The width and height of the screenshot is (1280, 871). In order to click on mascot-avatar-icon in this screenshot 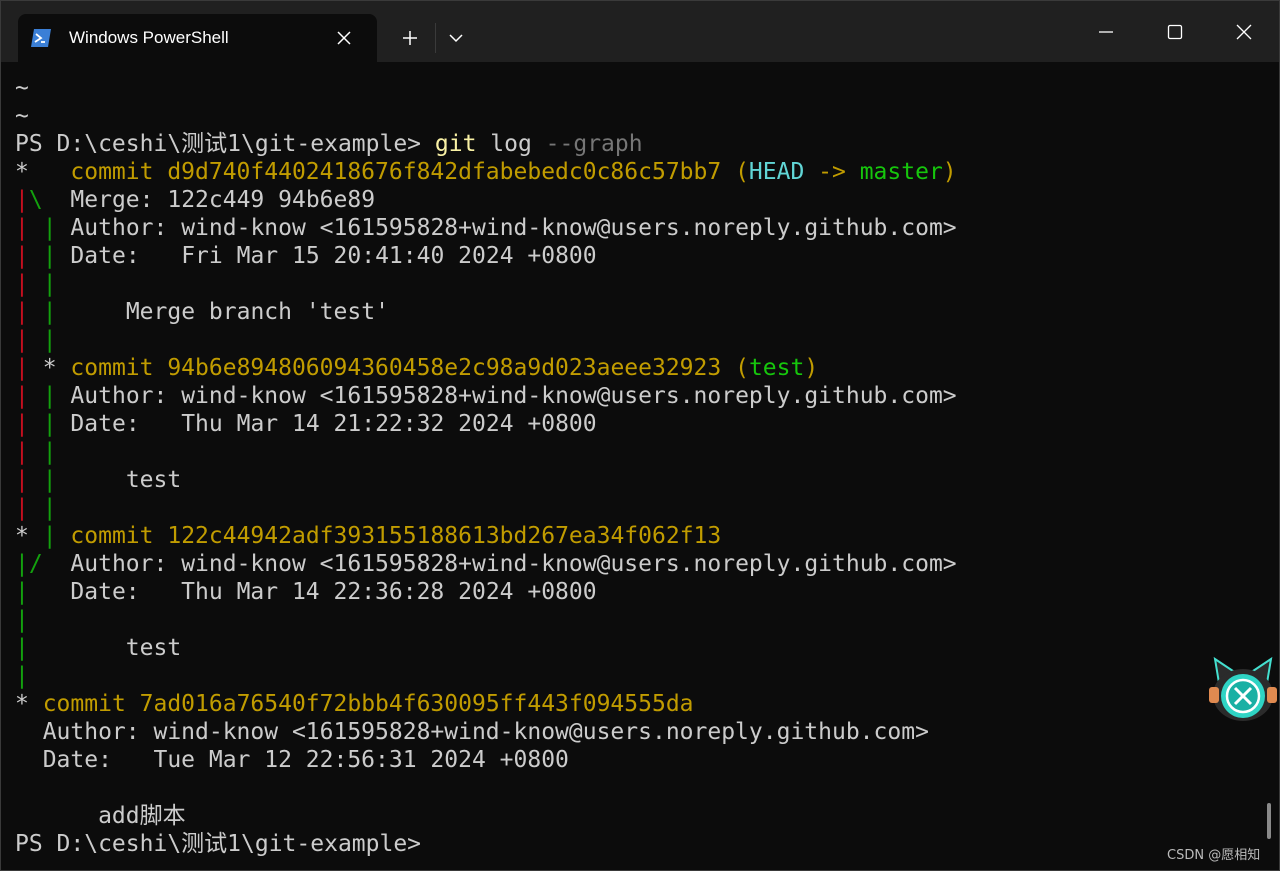, I will do `click(1243, 689)`.